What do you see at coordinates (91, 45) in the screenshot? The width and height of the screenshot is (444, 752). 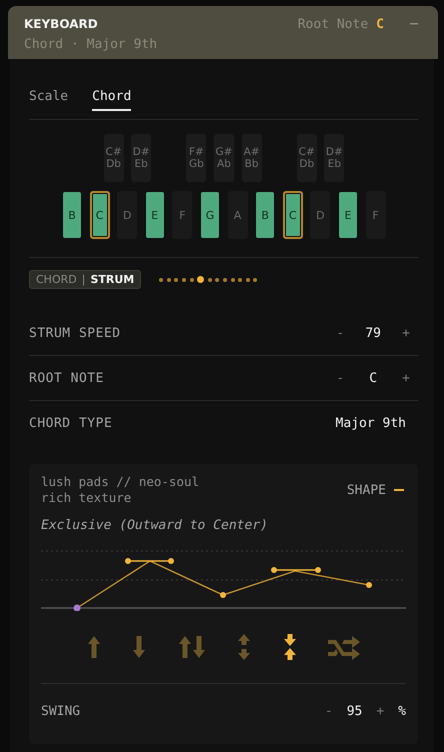 I see `panel-subtitle: Chord · Major 9th` at bounding box center [91, 45].